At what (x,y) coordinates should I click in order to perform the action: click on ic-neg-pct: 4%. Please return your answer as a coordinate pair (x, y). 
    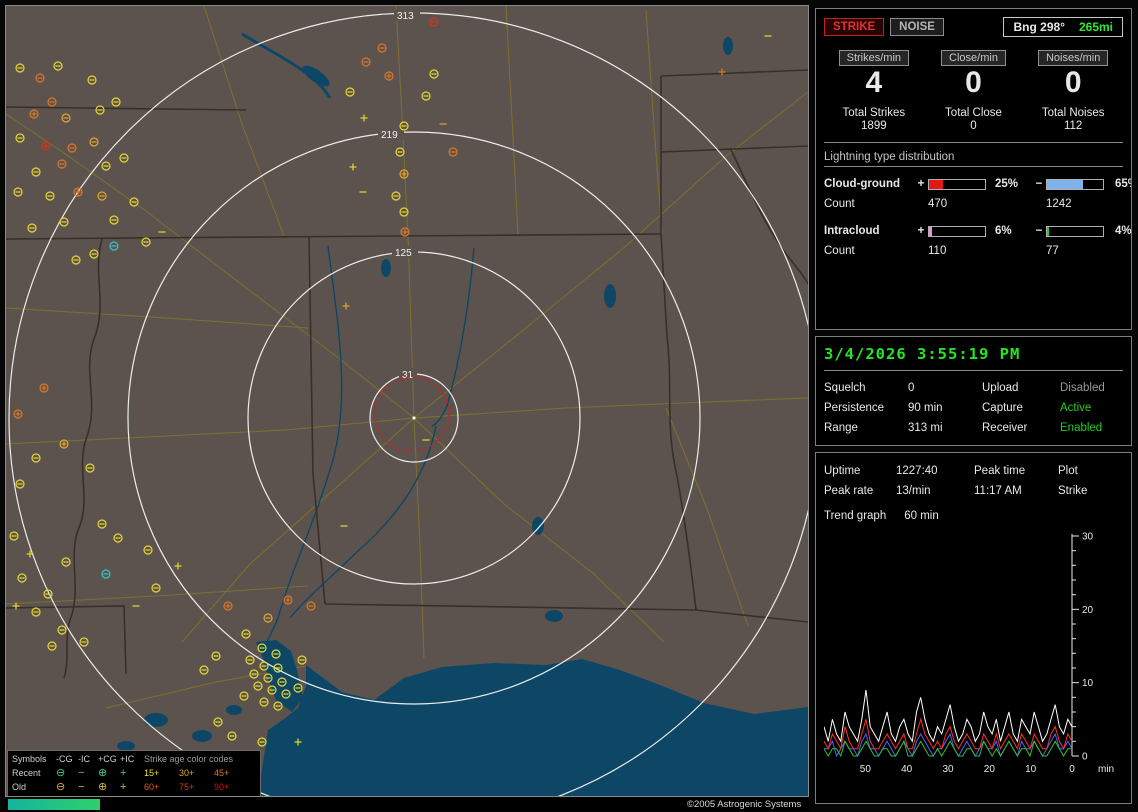
    Looking at the image, I should click on (1123, 231).